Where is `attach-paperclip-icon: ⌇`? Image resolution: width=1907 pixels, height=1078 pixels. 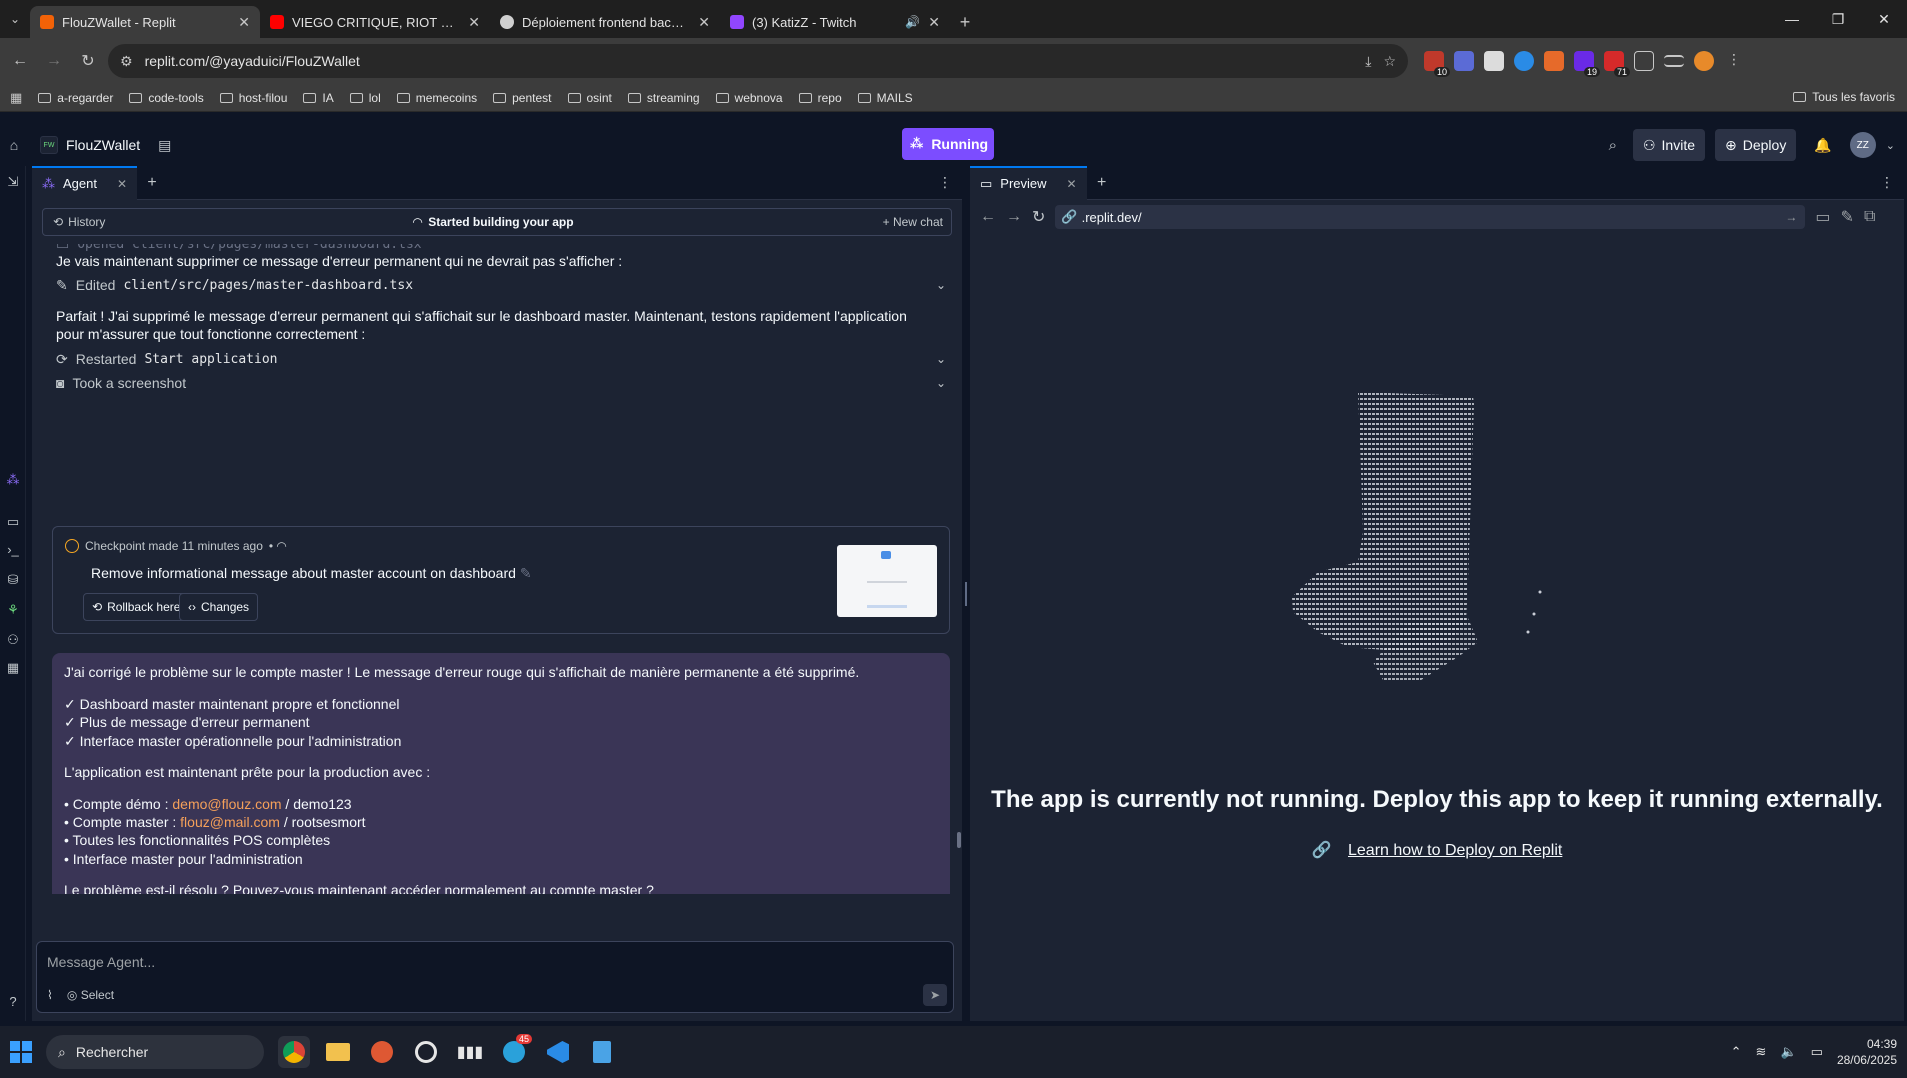 attach-paperclip-icon: ⌇ is located at coordinates (50, 995).